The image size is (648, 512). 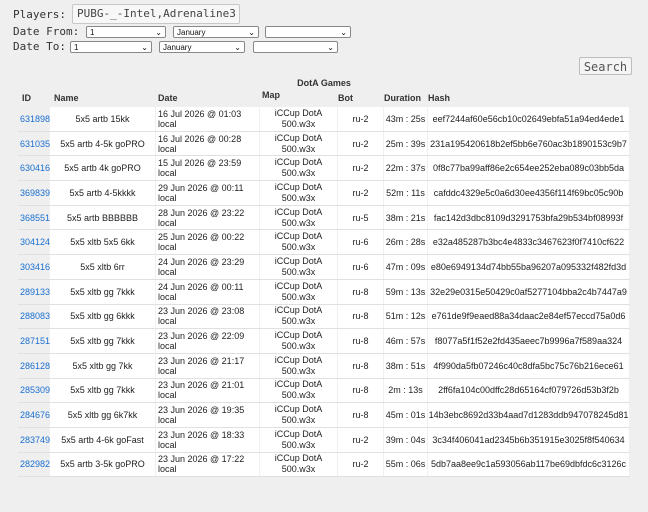 I want to click on date-from-year-select: ⌄, so click(x=308, y=32).